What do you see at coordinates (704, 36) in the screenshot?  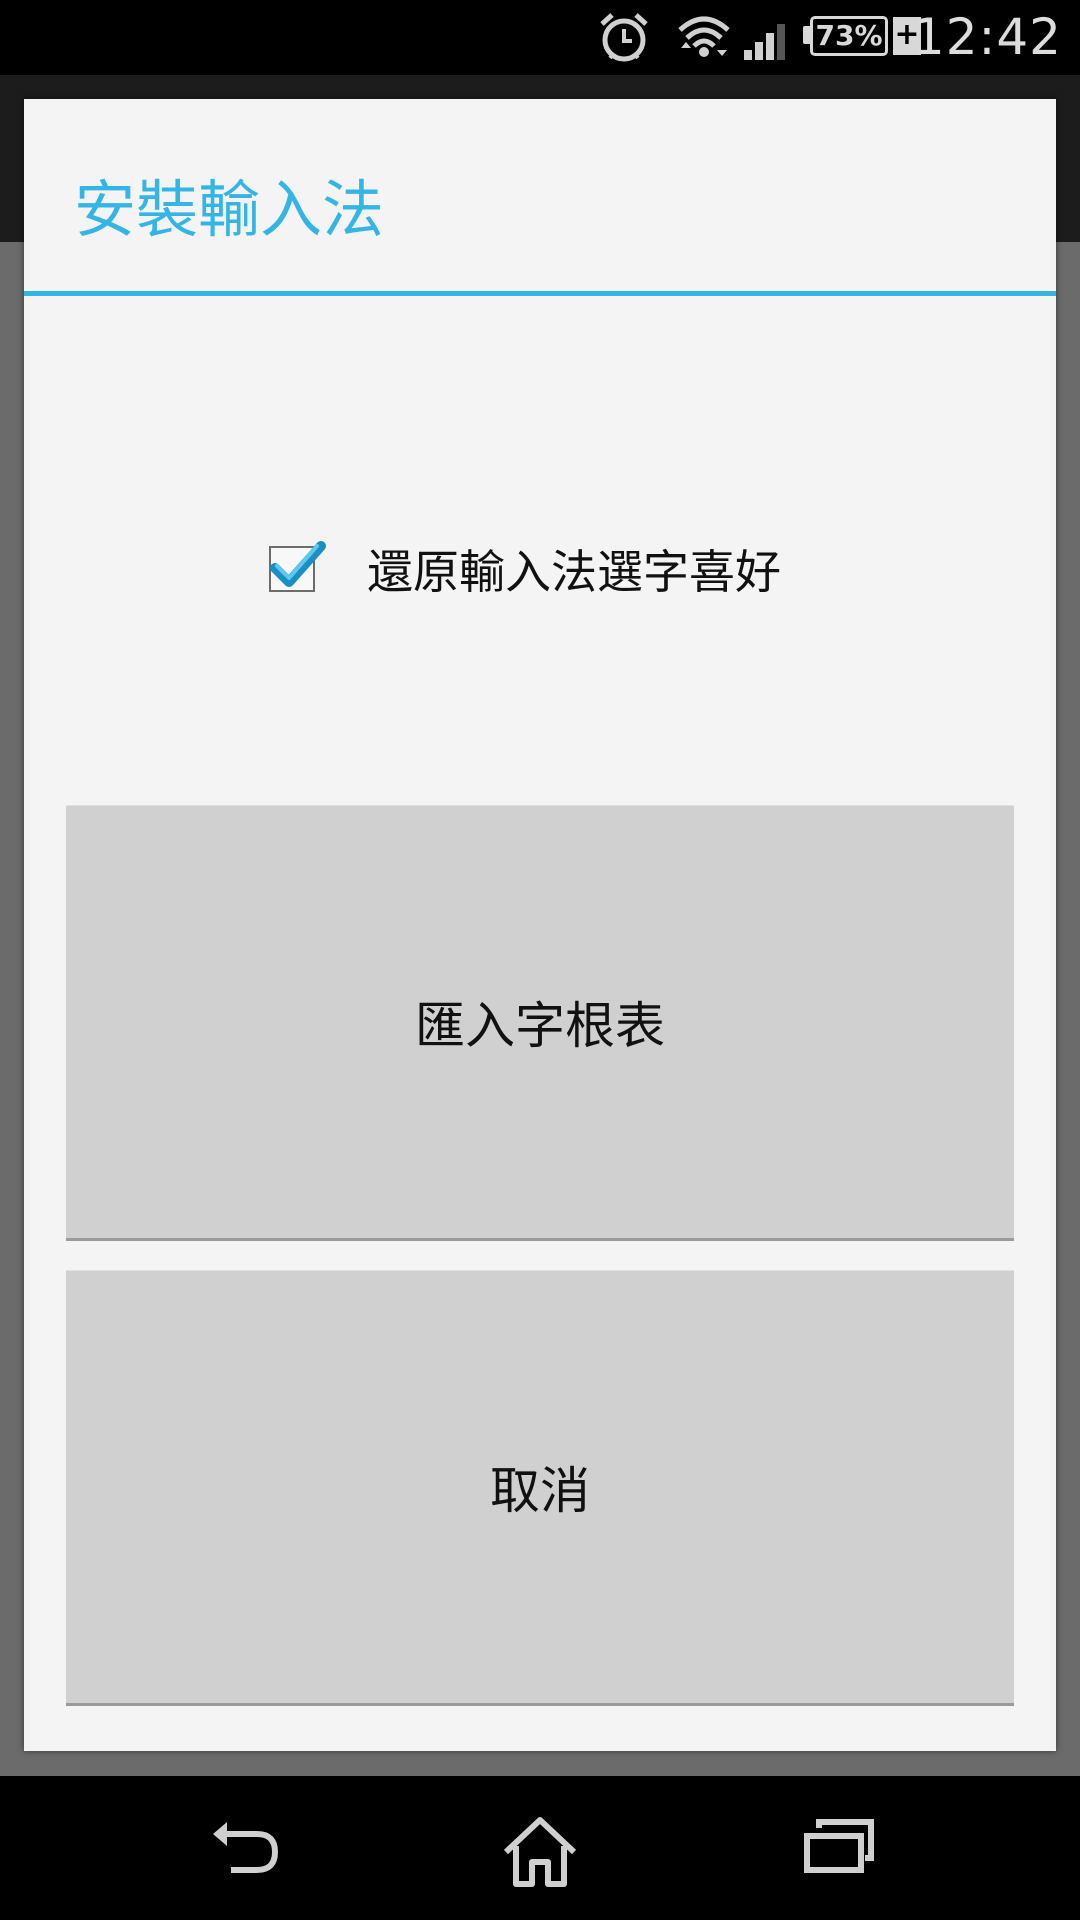 I see `wifi-icon` at bounding box center [704, 36].